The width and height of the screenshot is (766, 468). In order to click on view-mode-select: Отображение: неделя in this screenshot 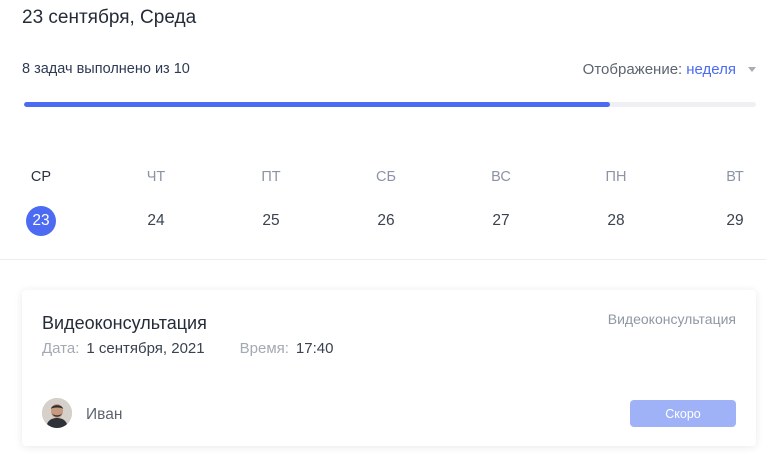, I will do `click(669, 69)`.